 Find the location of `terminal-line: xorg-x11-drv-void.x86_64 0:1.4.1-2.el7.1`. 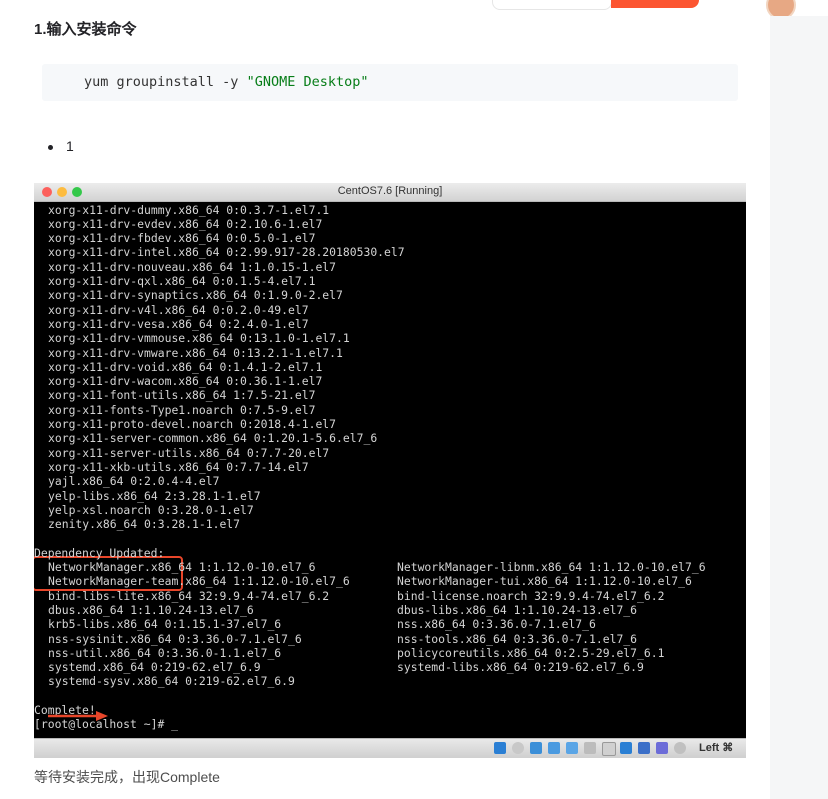

terminal-line: xorg-x11-drv-void.x86_64 0:1.4.1-2.el7.1 is located at coordinates (185, 366).